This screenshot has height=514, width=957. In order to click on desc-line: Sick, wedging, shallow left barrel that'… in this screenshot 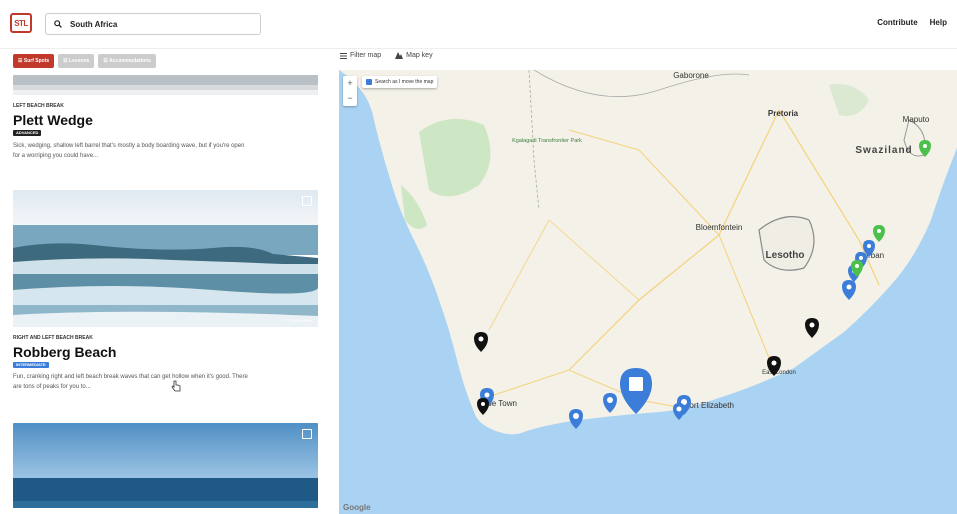, I will do `click(129, 146)`.